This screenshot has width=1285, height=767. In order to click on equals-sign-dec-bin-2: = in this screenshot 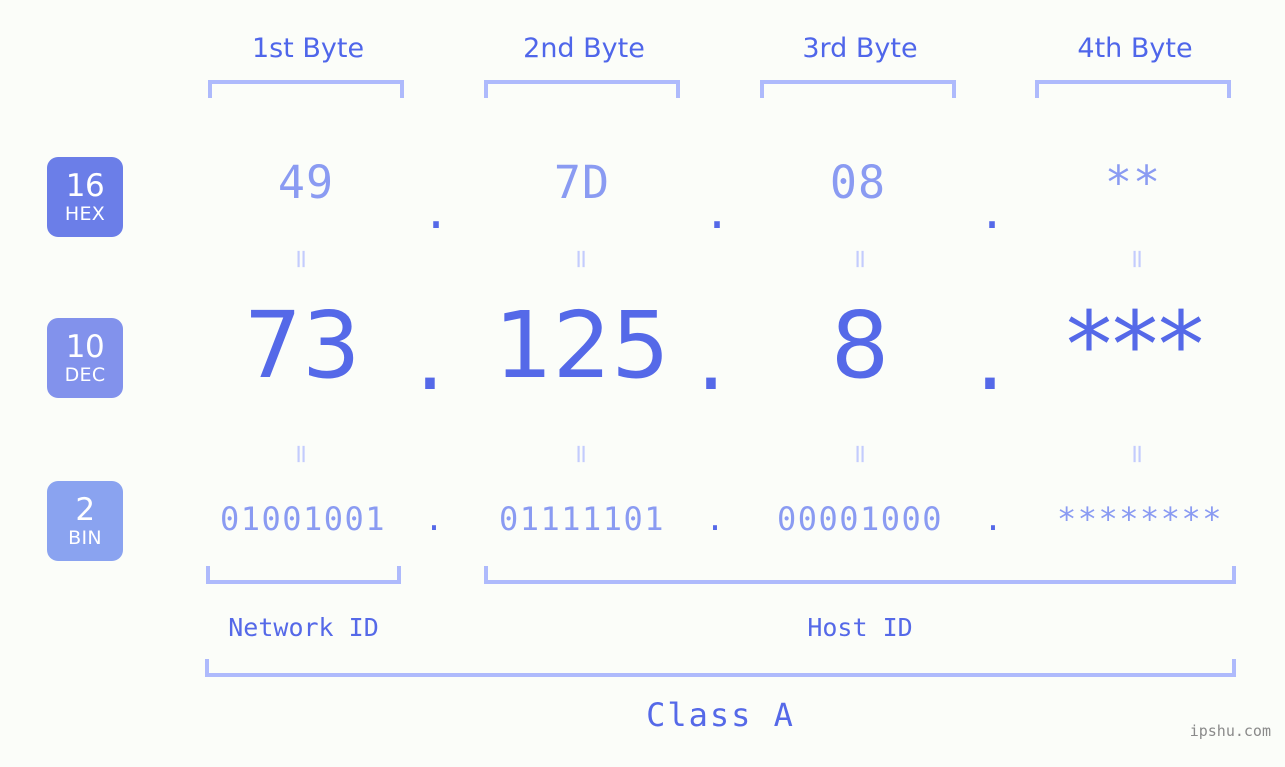, I will do `click(581, 454)`.